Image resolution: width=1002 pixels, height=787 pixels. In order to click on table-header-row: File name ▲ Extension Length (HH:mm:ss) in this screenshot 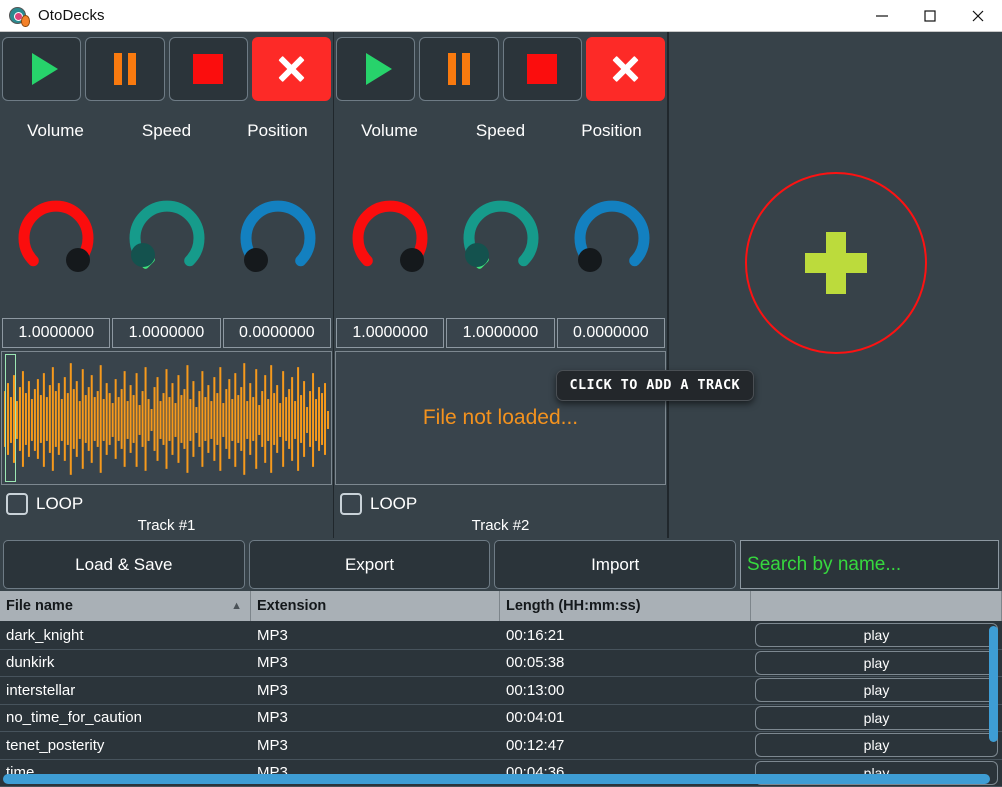, I will do `click(501, 606)`.